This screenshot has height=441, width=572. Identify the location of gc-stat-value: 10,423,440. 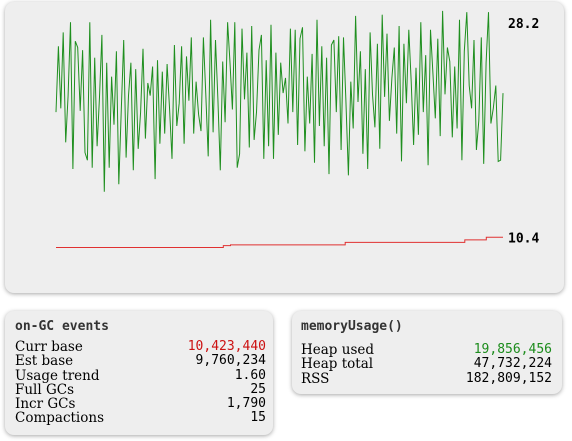
(226, 346).